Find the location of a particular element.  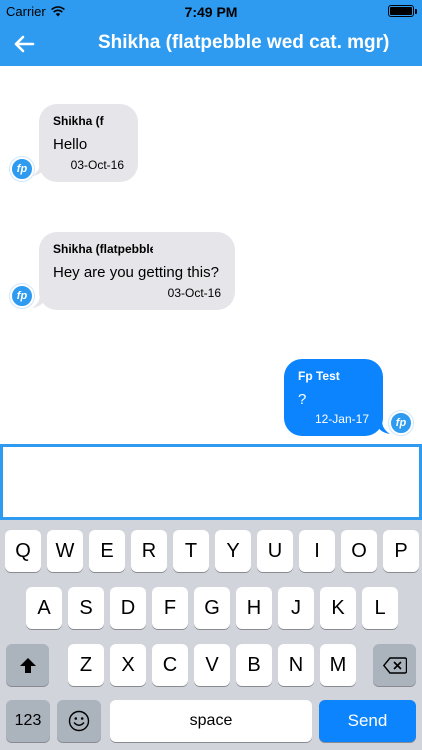

backspace-key is located at coordinates (394, 665).